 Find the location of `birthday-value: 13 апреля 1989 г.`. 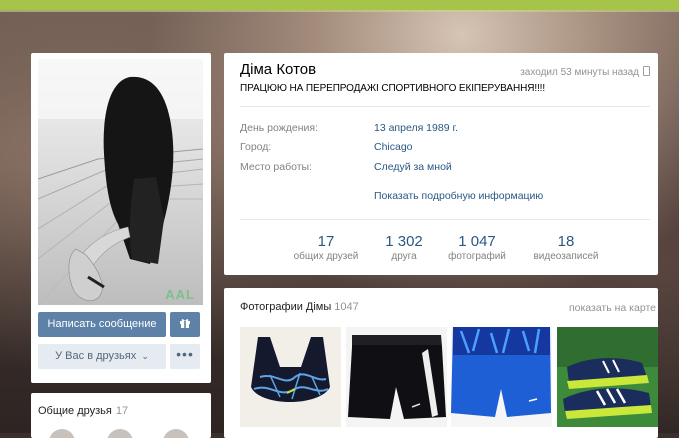

birthday-value: 13 апреля 1989 г. is located at coordinates (416, 128).